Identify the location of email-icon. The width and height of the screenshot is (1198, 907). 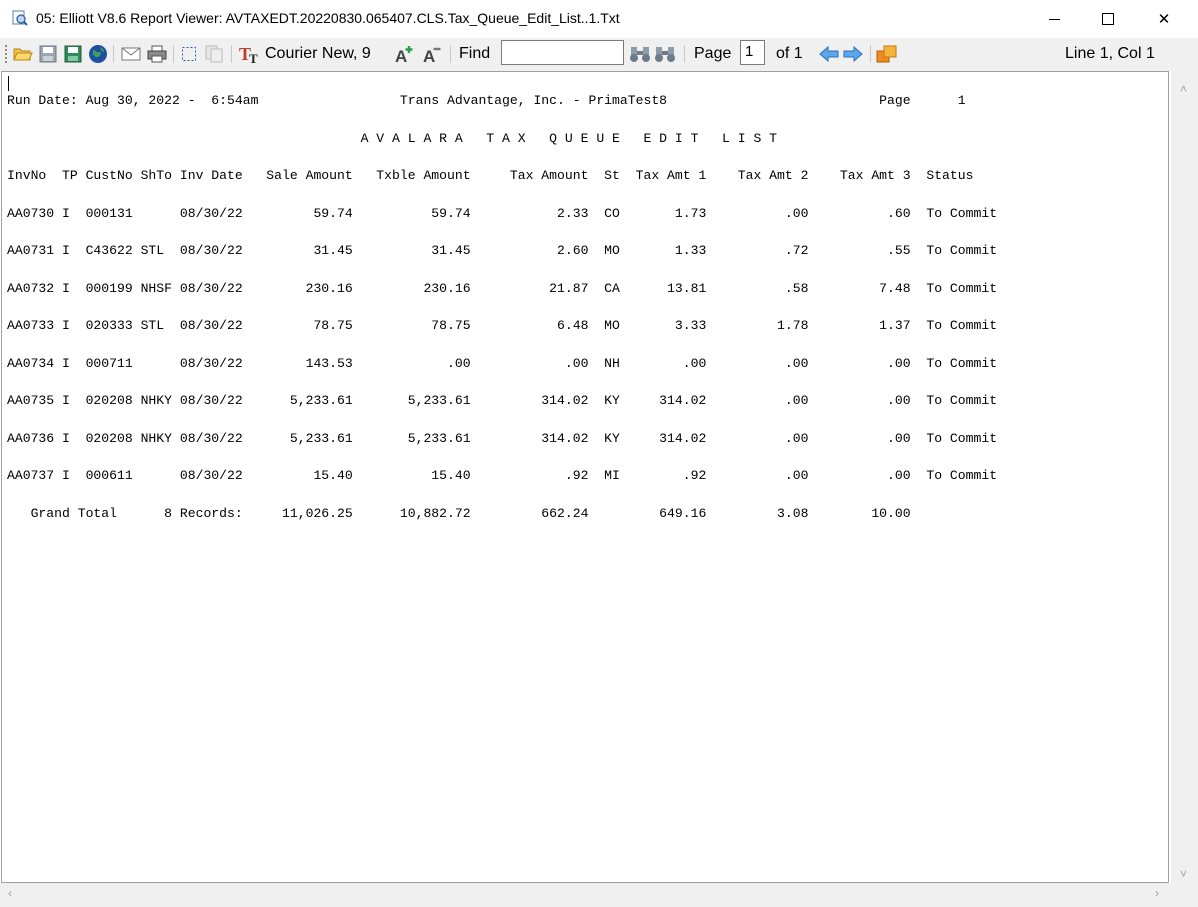
(131, 54).